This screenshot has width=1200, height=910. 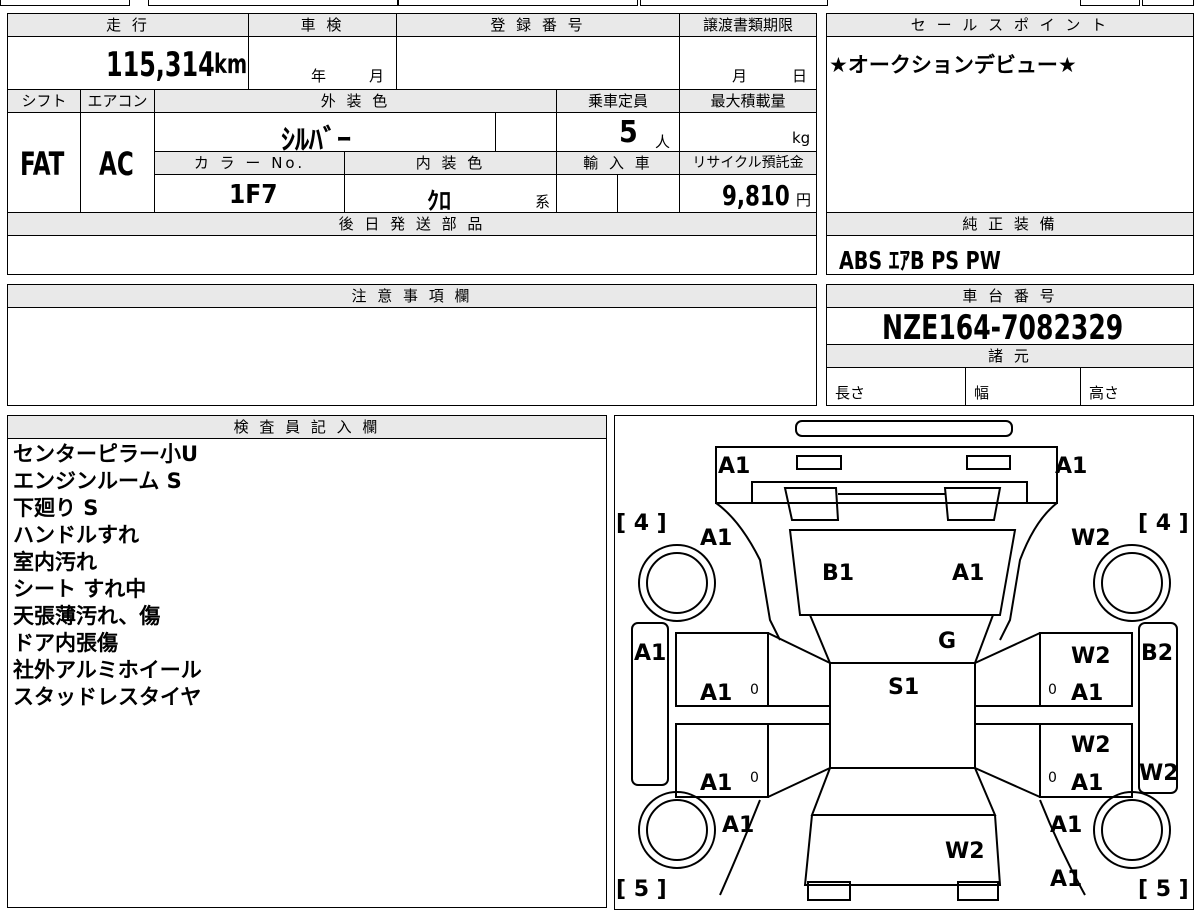 I want to click on inspector-line: 天張薄汚れ、傷, so click(x=87, y=616).